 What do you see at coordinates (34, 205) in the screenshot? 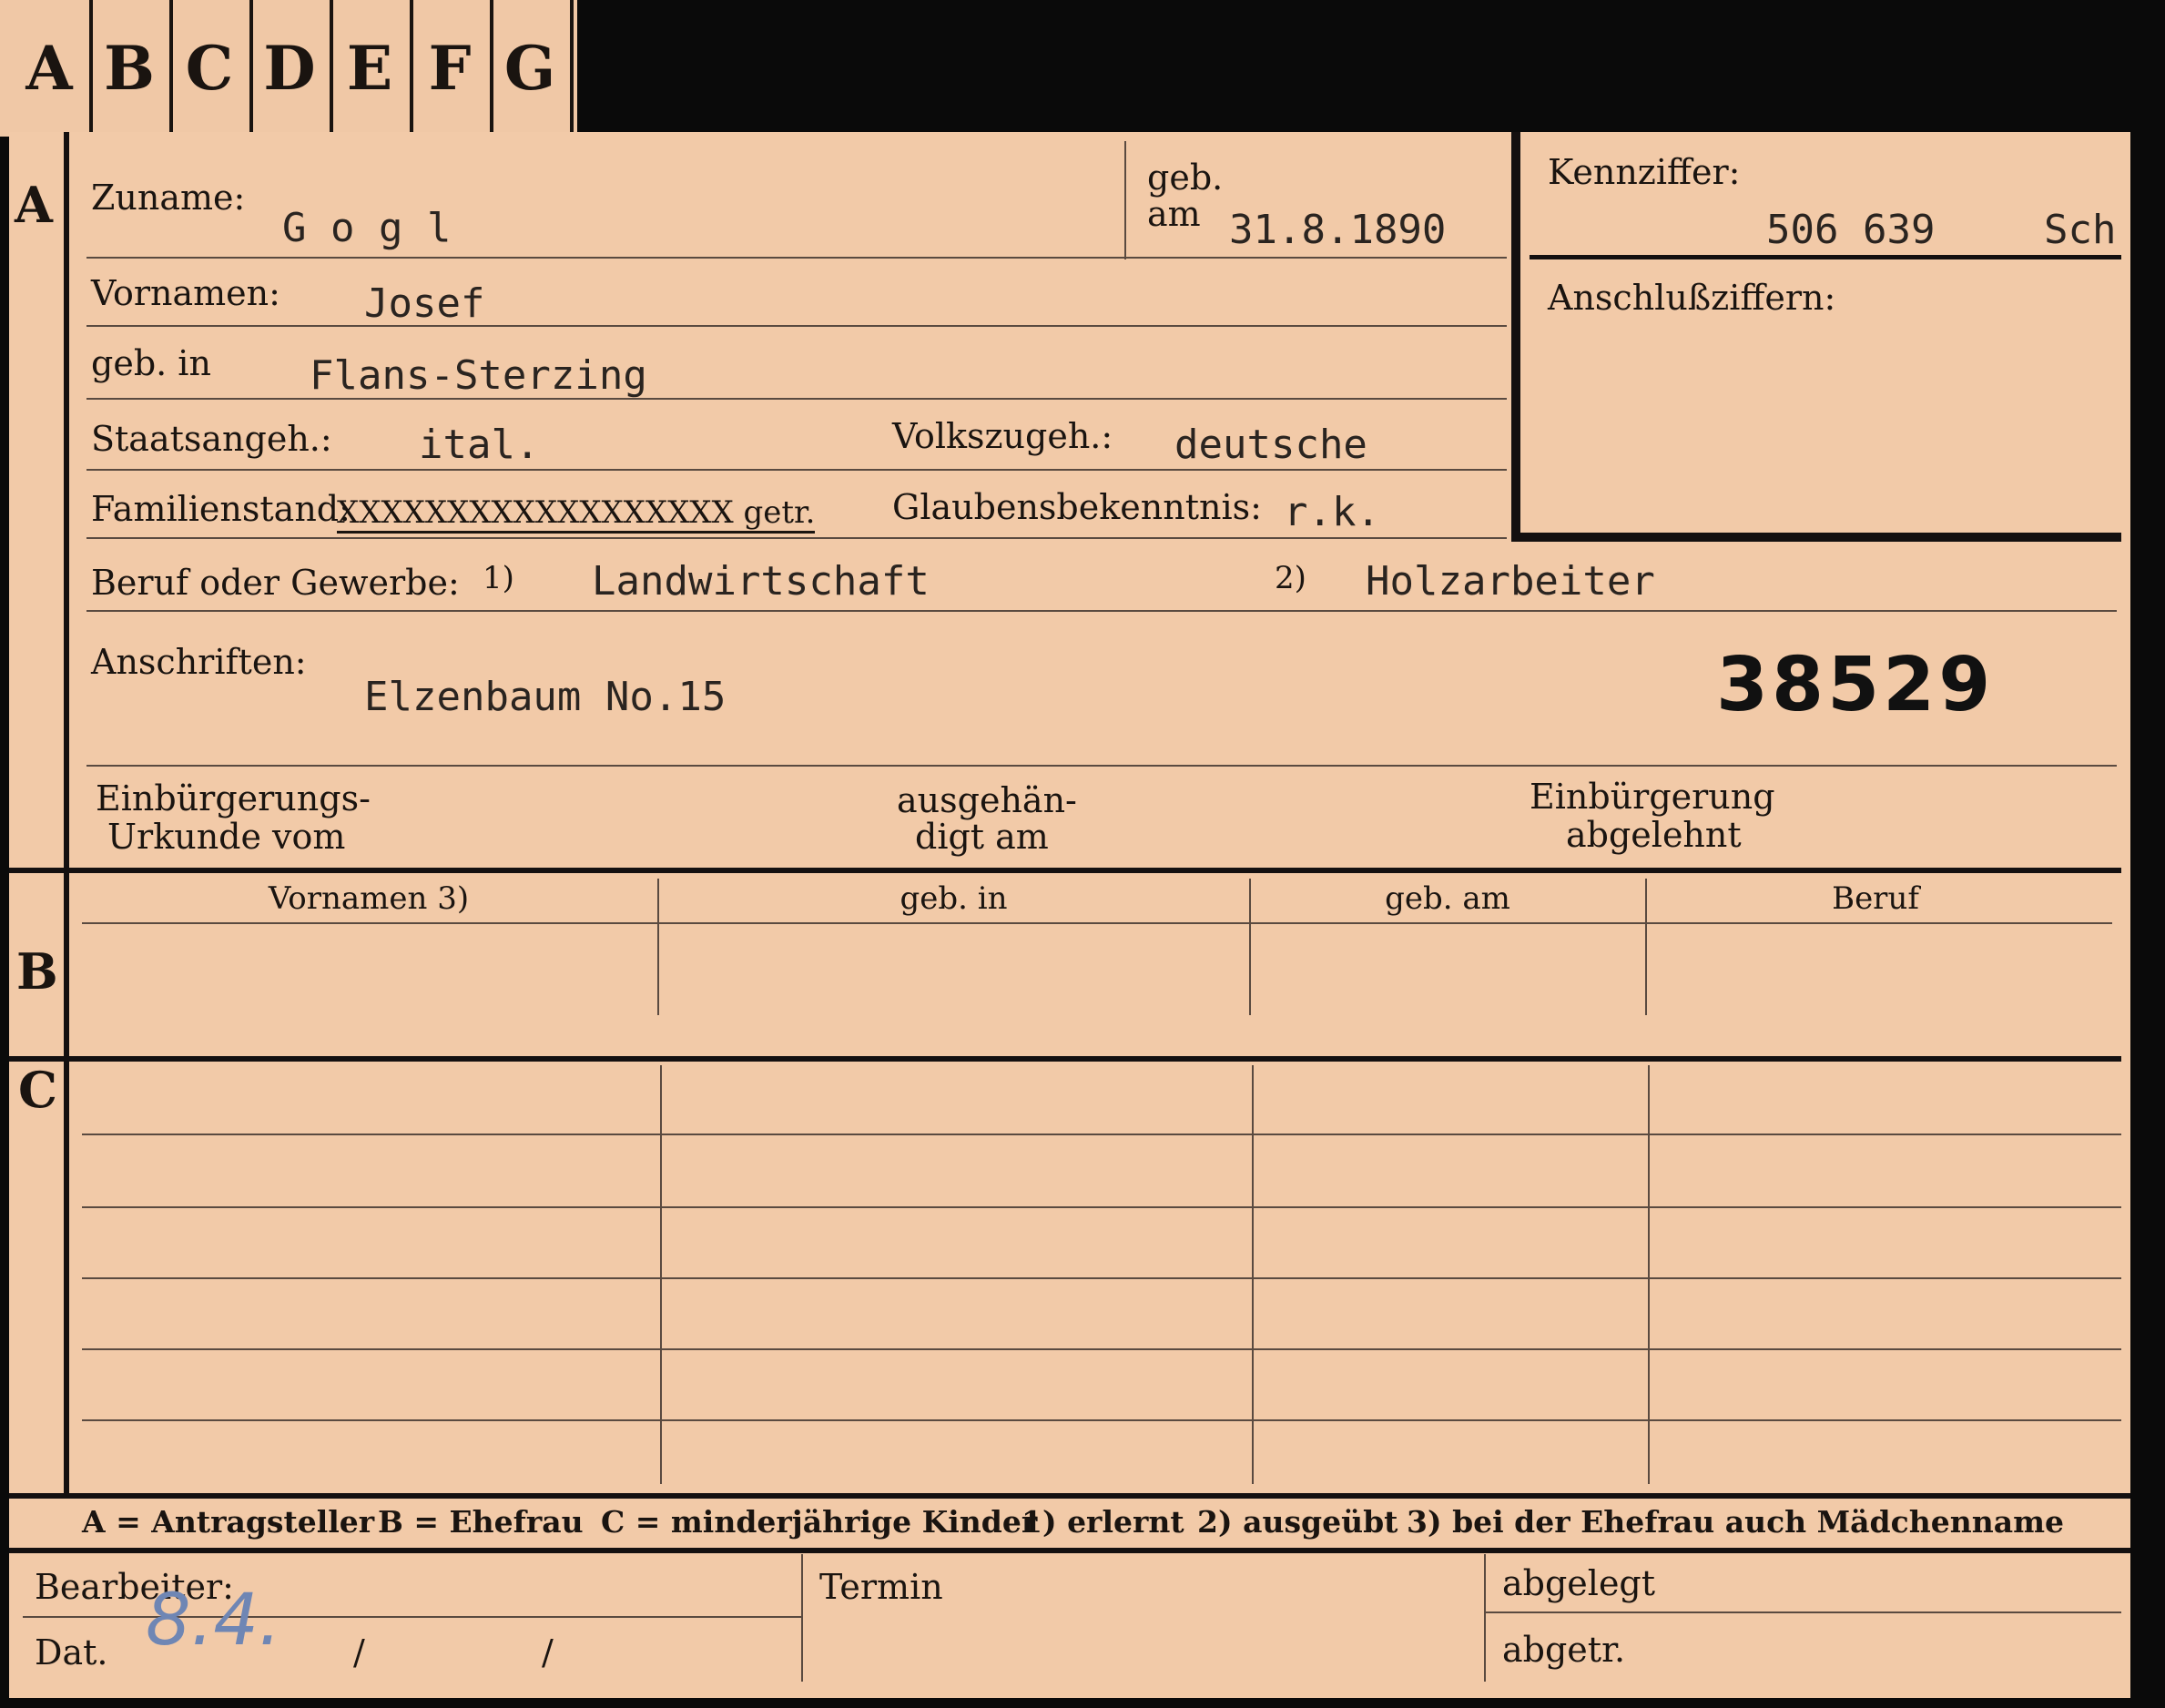
I see `section-a-marker: A` at bounding box center [34, 205].